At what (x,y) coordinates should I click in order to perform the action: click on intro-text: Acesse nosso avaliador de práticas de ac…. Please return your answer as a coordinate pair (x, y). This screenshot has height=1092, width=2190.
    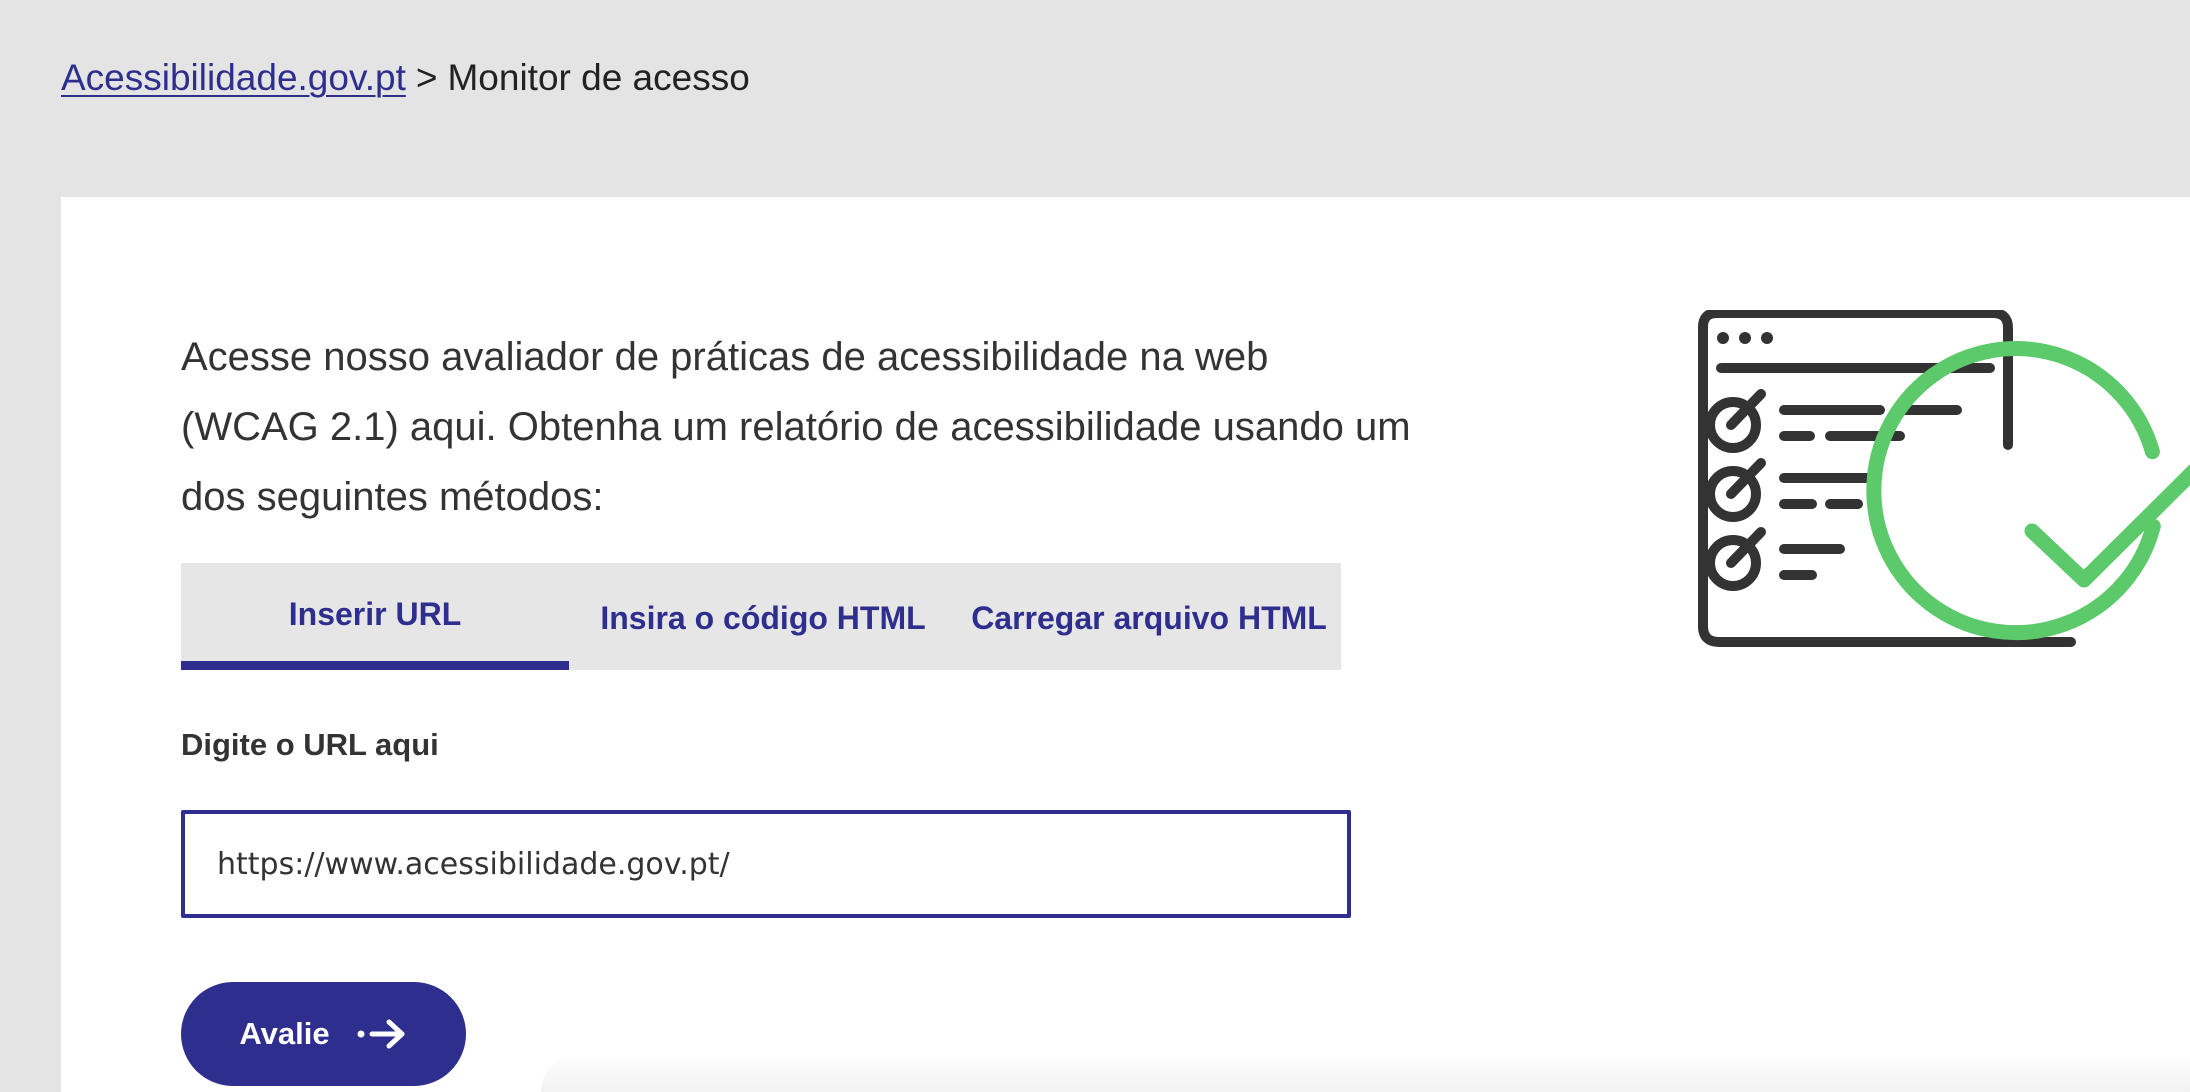
    Looking at the image, I should click on (796, 427).